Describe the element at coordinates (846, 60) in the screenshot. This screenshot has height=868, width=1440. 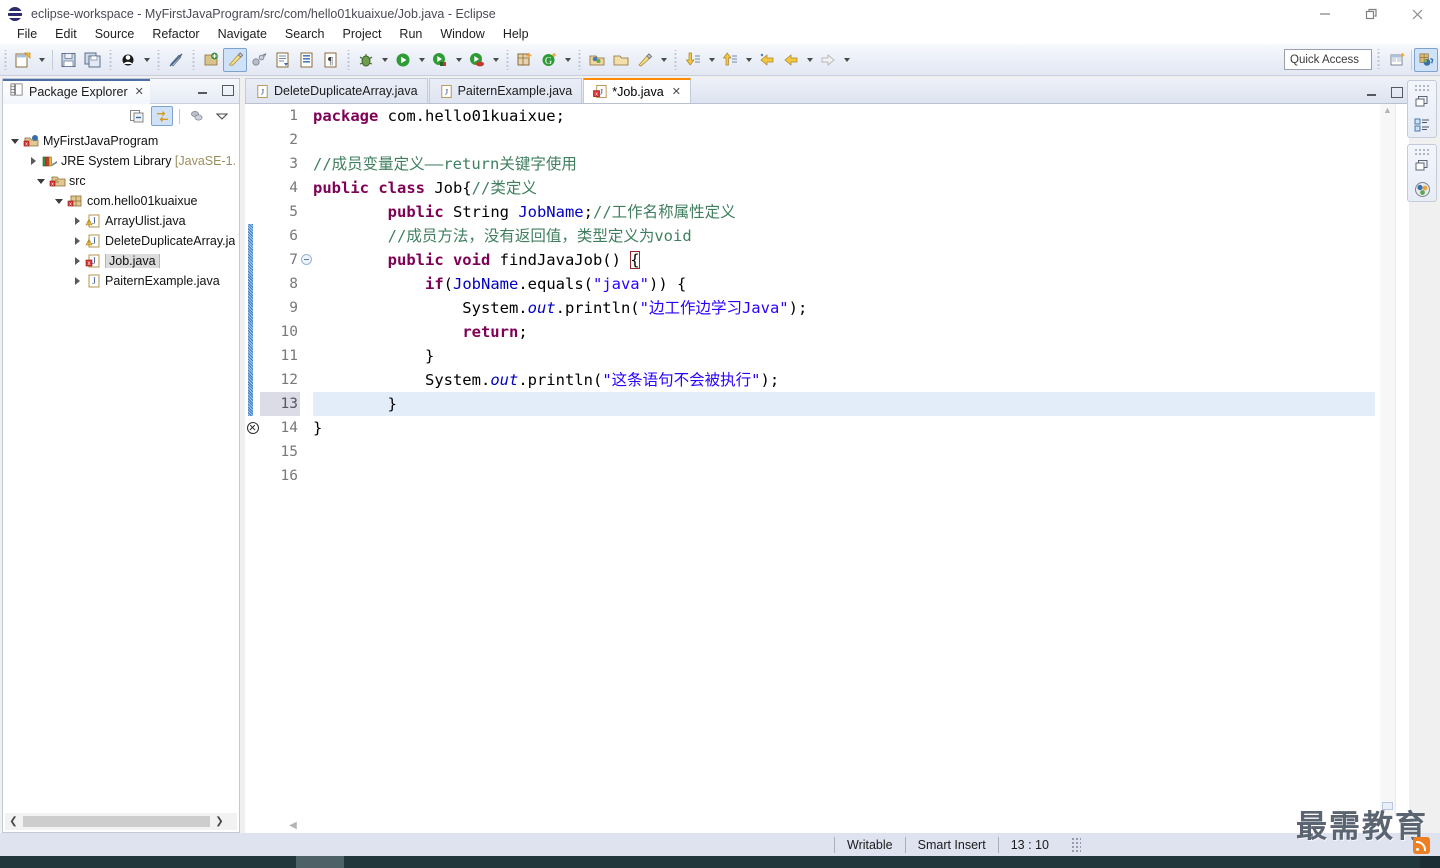
I see `forward-dropdown-icon` at that location.